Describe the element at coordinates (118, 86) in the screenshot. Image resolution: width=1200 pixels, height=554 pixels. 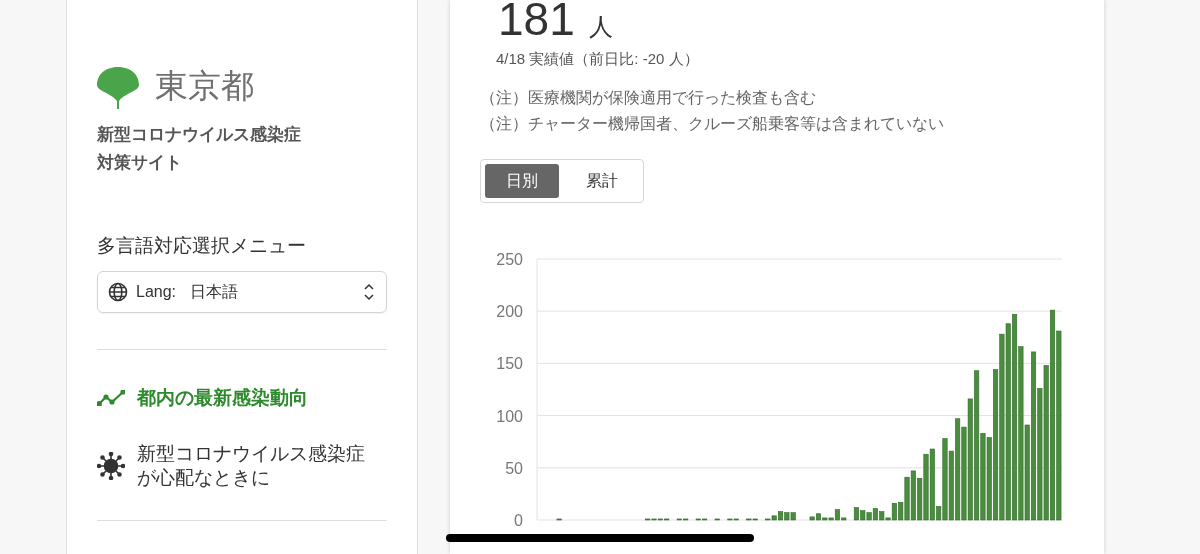
I see `ginkgo-leaf-icon` at that location.